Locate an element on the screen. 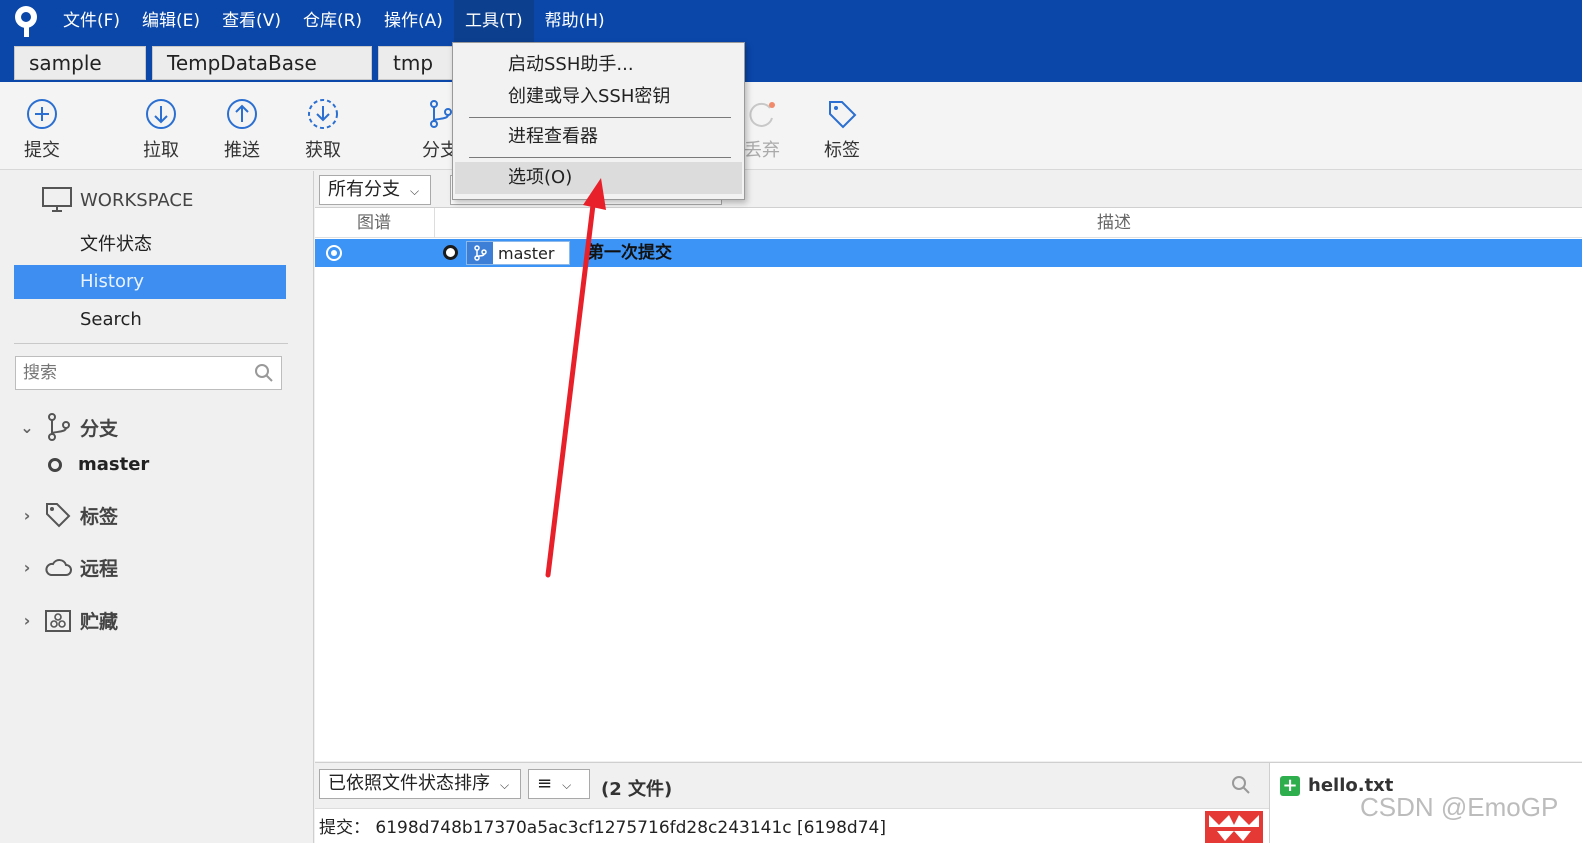  head-indicator-icon is located at coordinates (334, 253).